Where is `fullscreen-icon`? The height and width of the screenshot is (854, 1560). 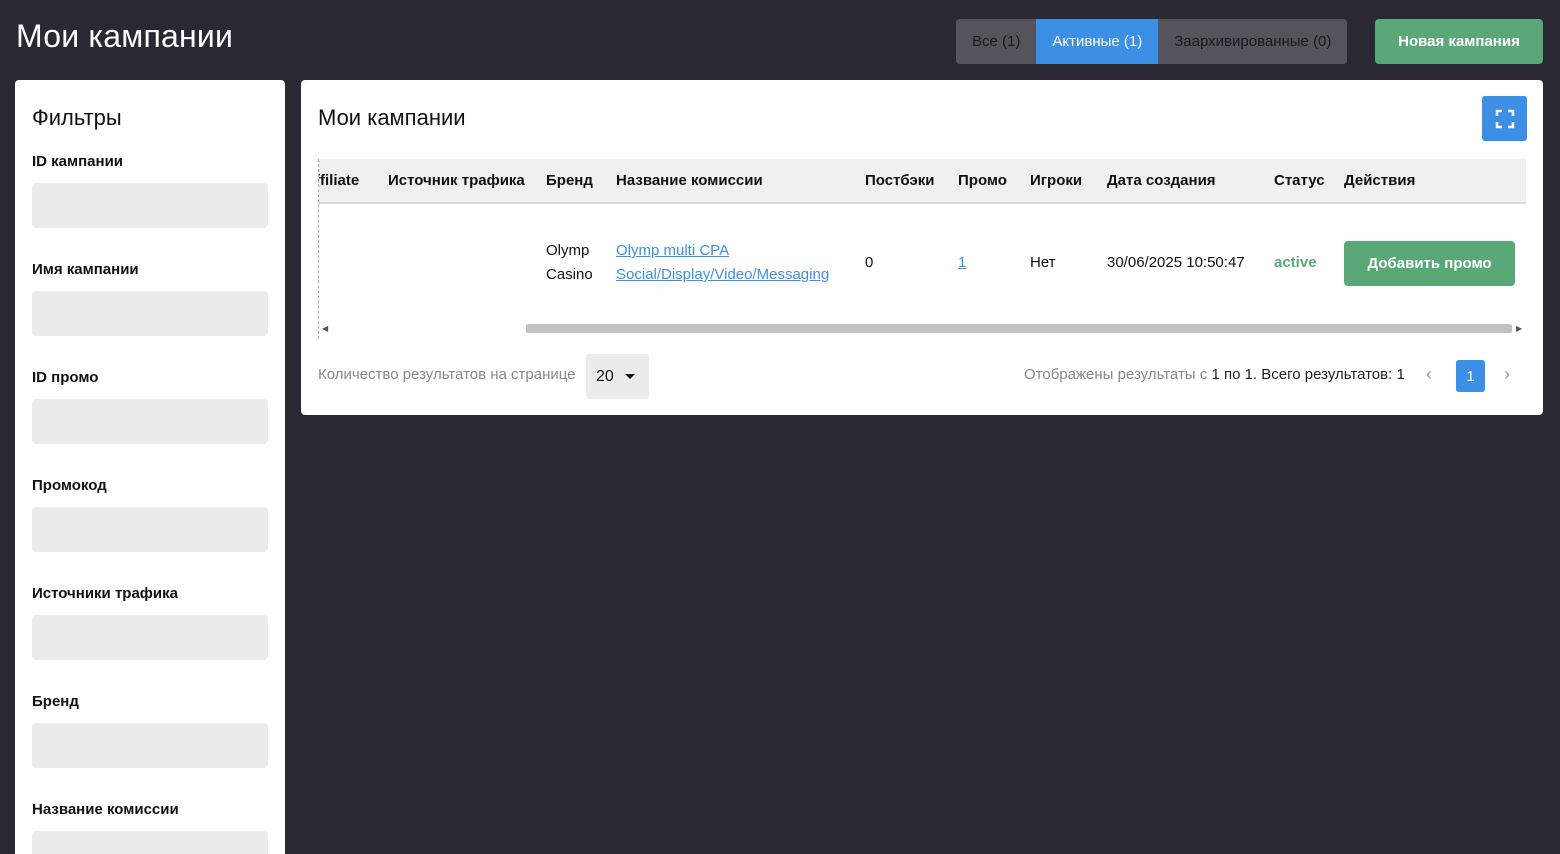 fullscreen-icon is located at coordinates (1504, 118).